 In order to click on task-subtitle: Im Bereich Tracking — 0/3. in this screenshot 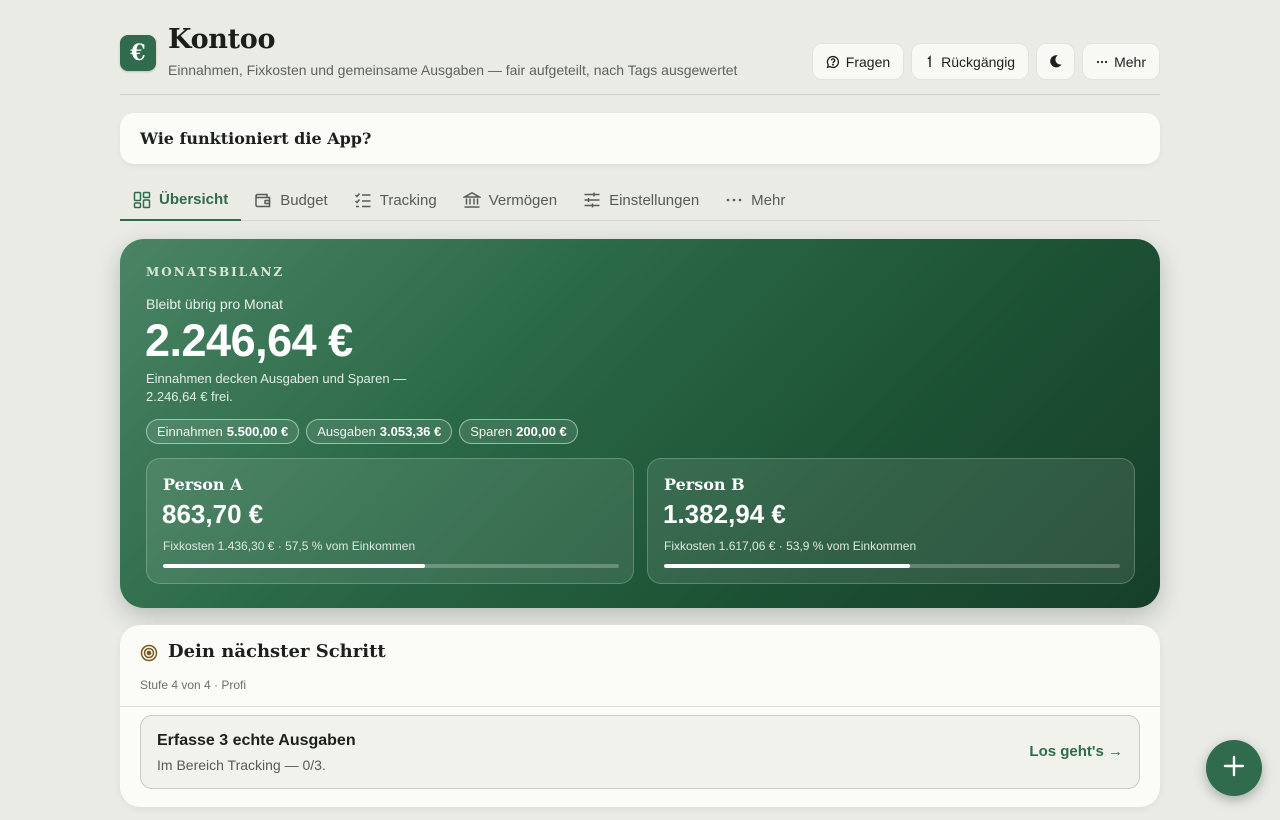, I will do `click(241, 765)`.